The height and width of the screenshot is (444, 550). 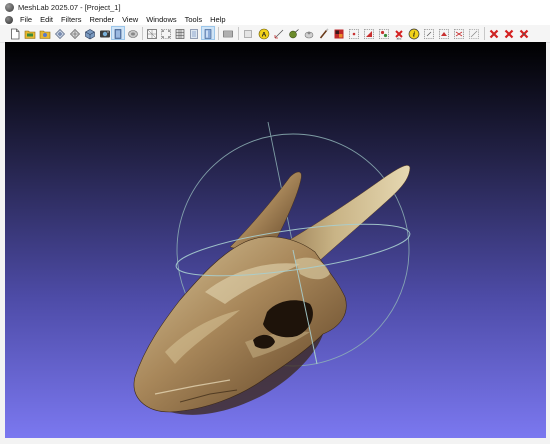 I want to click on wireframe-icon, so click(x=152, y=33).